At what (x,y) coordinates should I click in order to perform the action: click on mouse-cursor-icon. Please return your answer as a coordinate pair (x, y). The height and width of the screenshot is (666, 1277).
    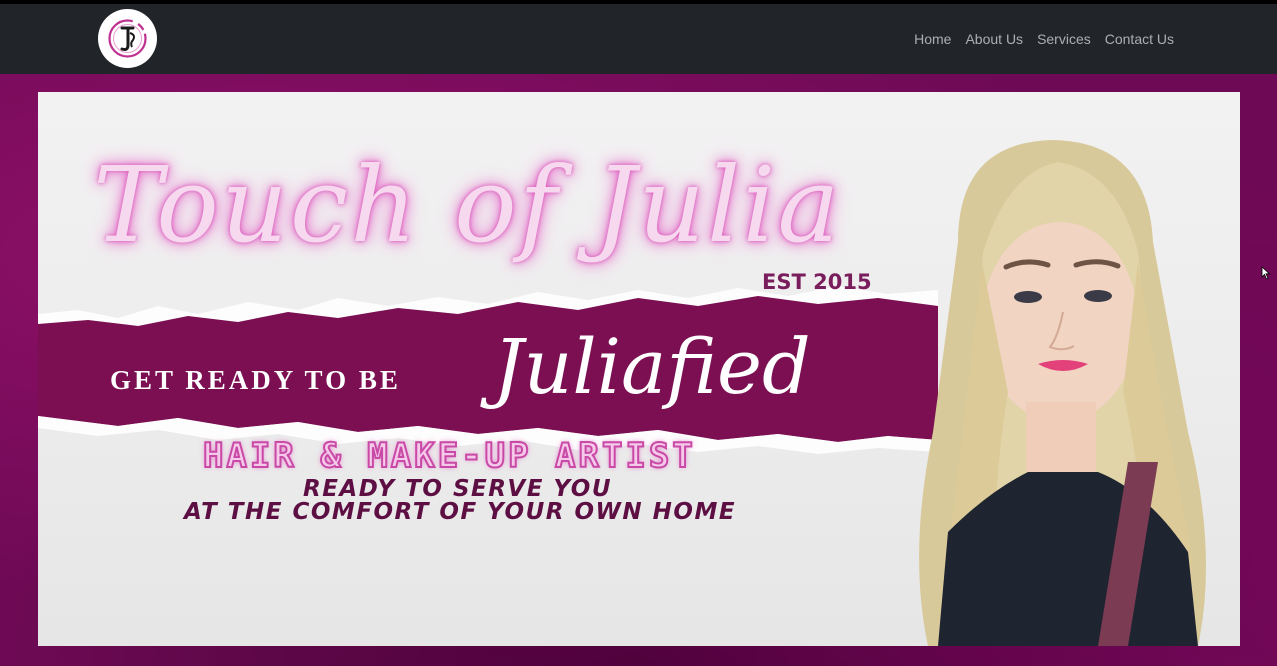
    Looking at the image, I should click on (1266, 273).